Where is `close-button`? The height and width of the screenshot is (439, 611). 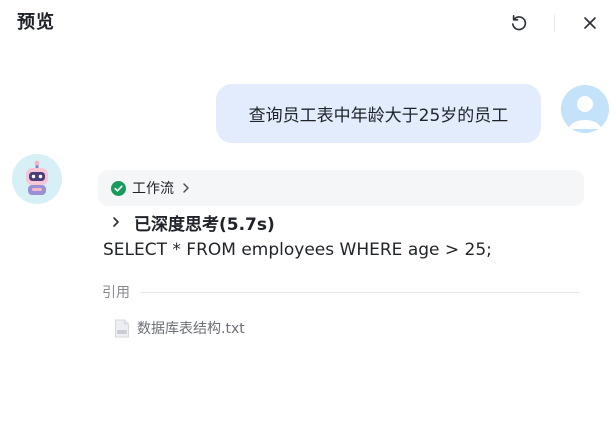 close-button is located at coordinates (590, 23).